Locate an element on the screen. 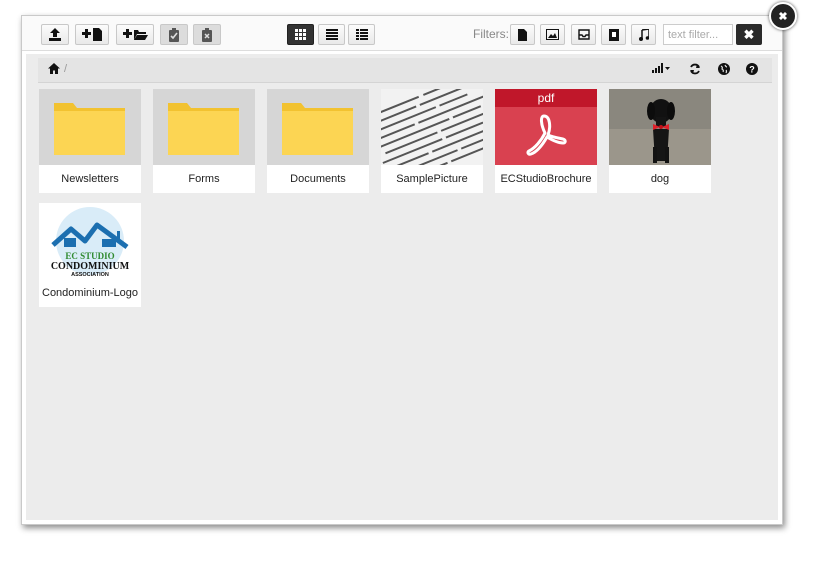 Image resolution: width=815 pixels, height=568 pixels. refresh-button is located at coordinates (695, 69).